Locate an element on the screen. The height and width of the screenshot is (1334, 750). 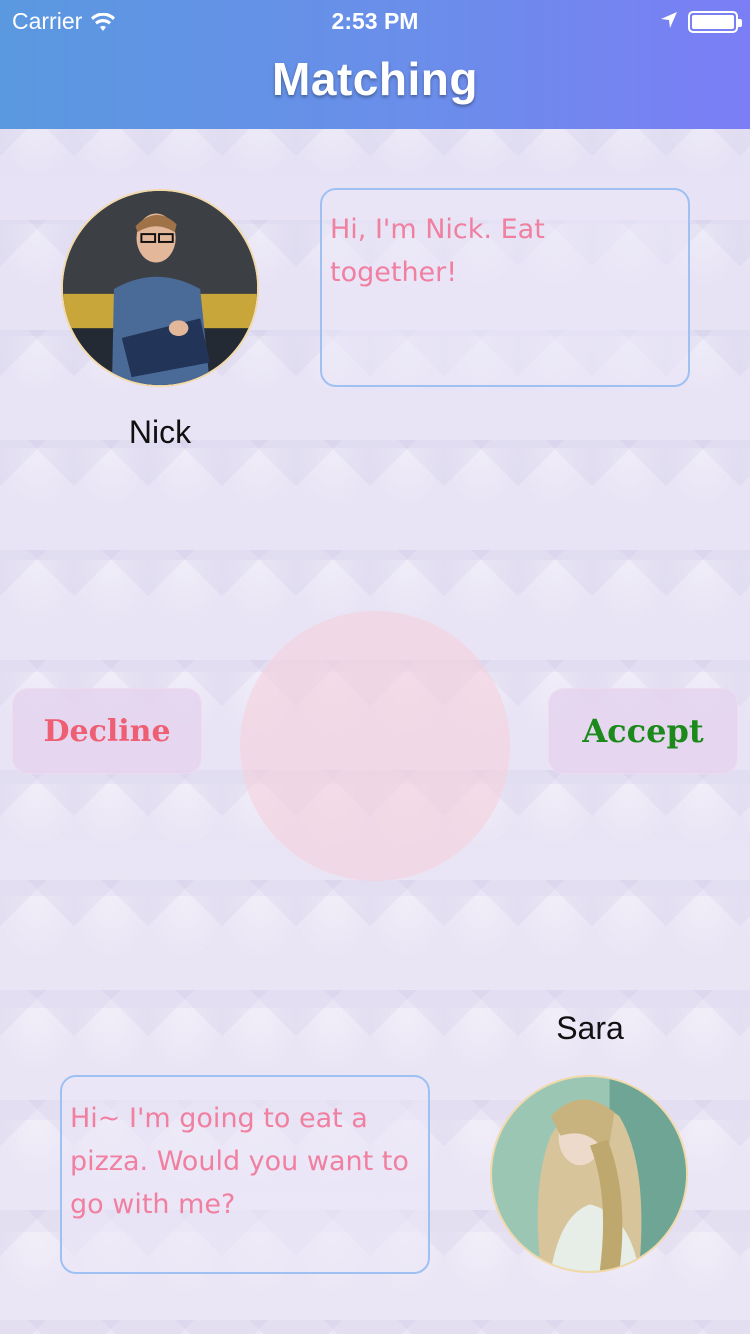
accept-button: Accept is located at coordinates (643, 731).